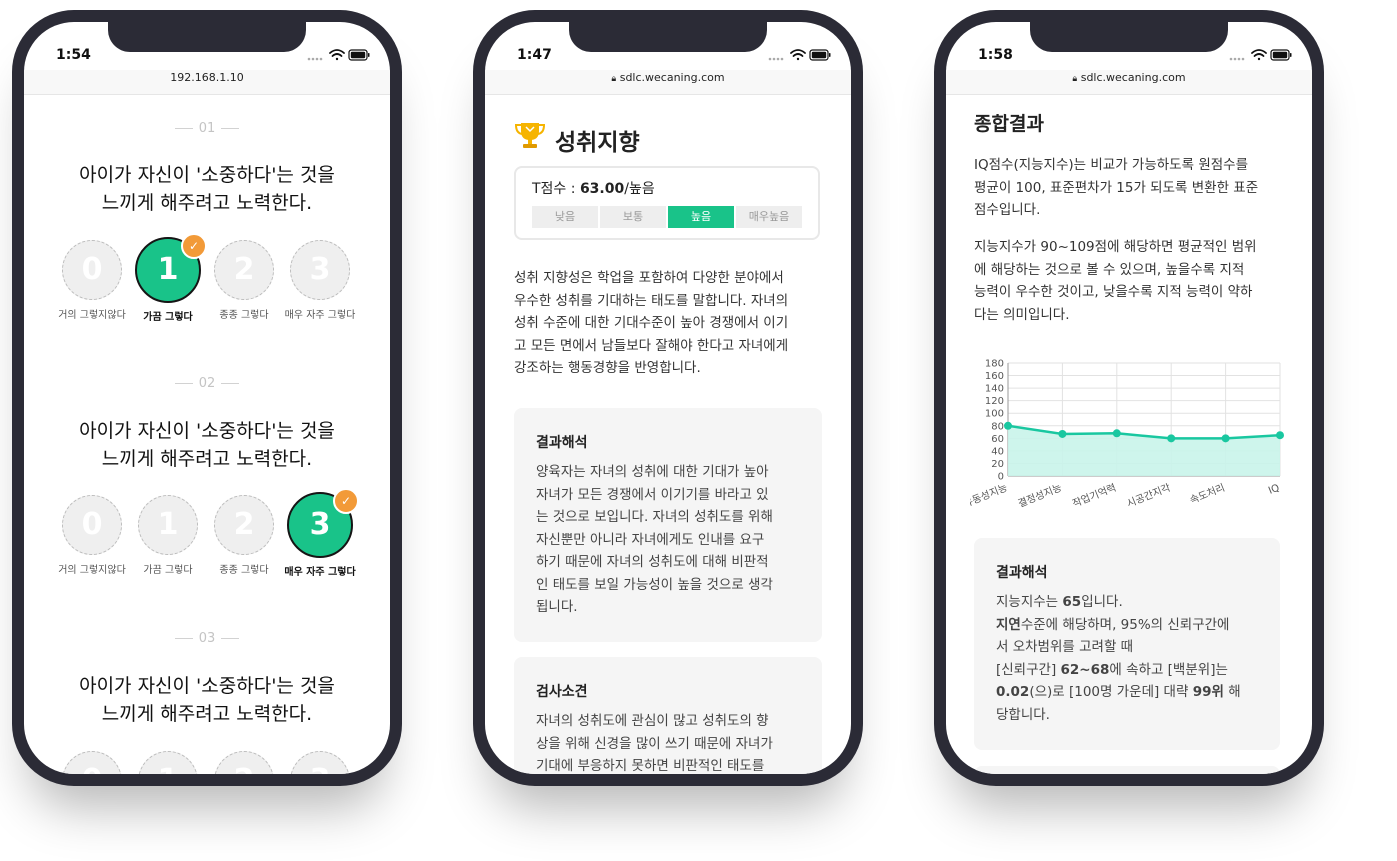 Image resolution: width=1397 pixels, height=861 pixels. I want to click on x-tick-label: 속도처리, so click(1207, 494).